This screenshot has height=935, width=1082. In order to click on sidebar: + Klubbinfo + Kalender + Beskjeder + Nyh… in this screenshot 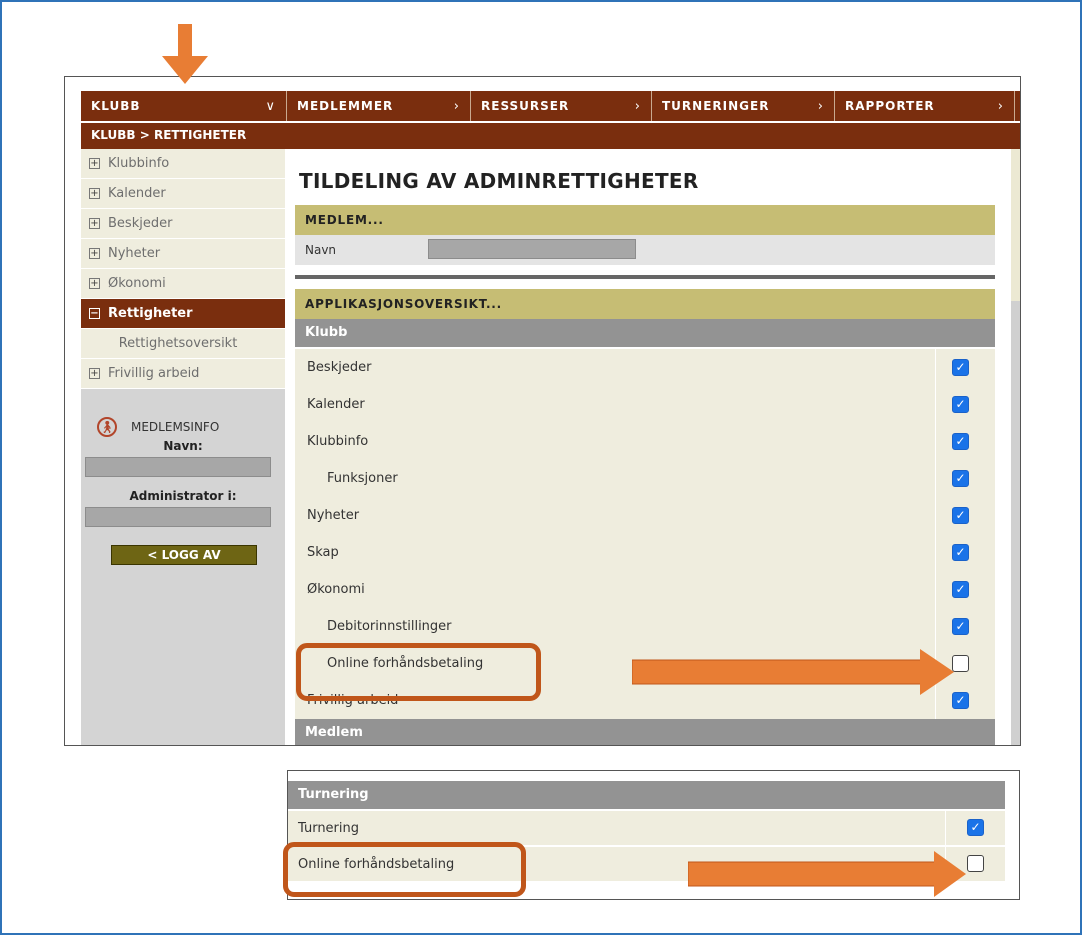, I will do `click(183, 447)`.